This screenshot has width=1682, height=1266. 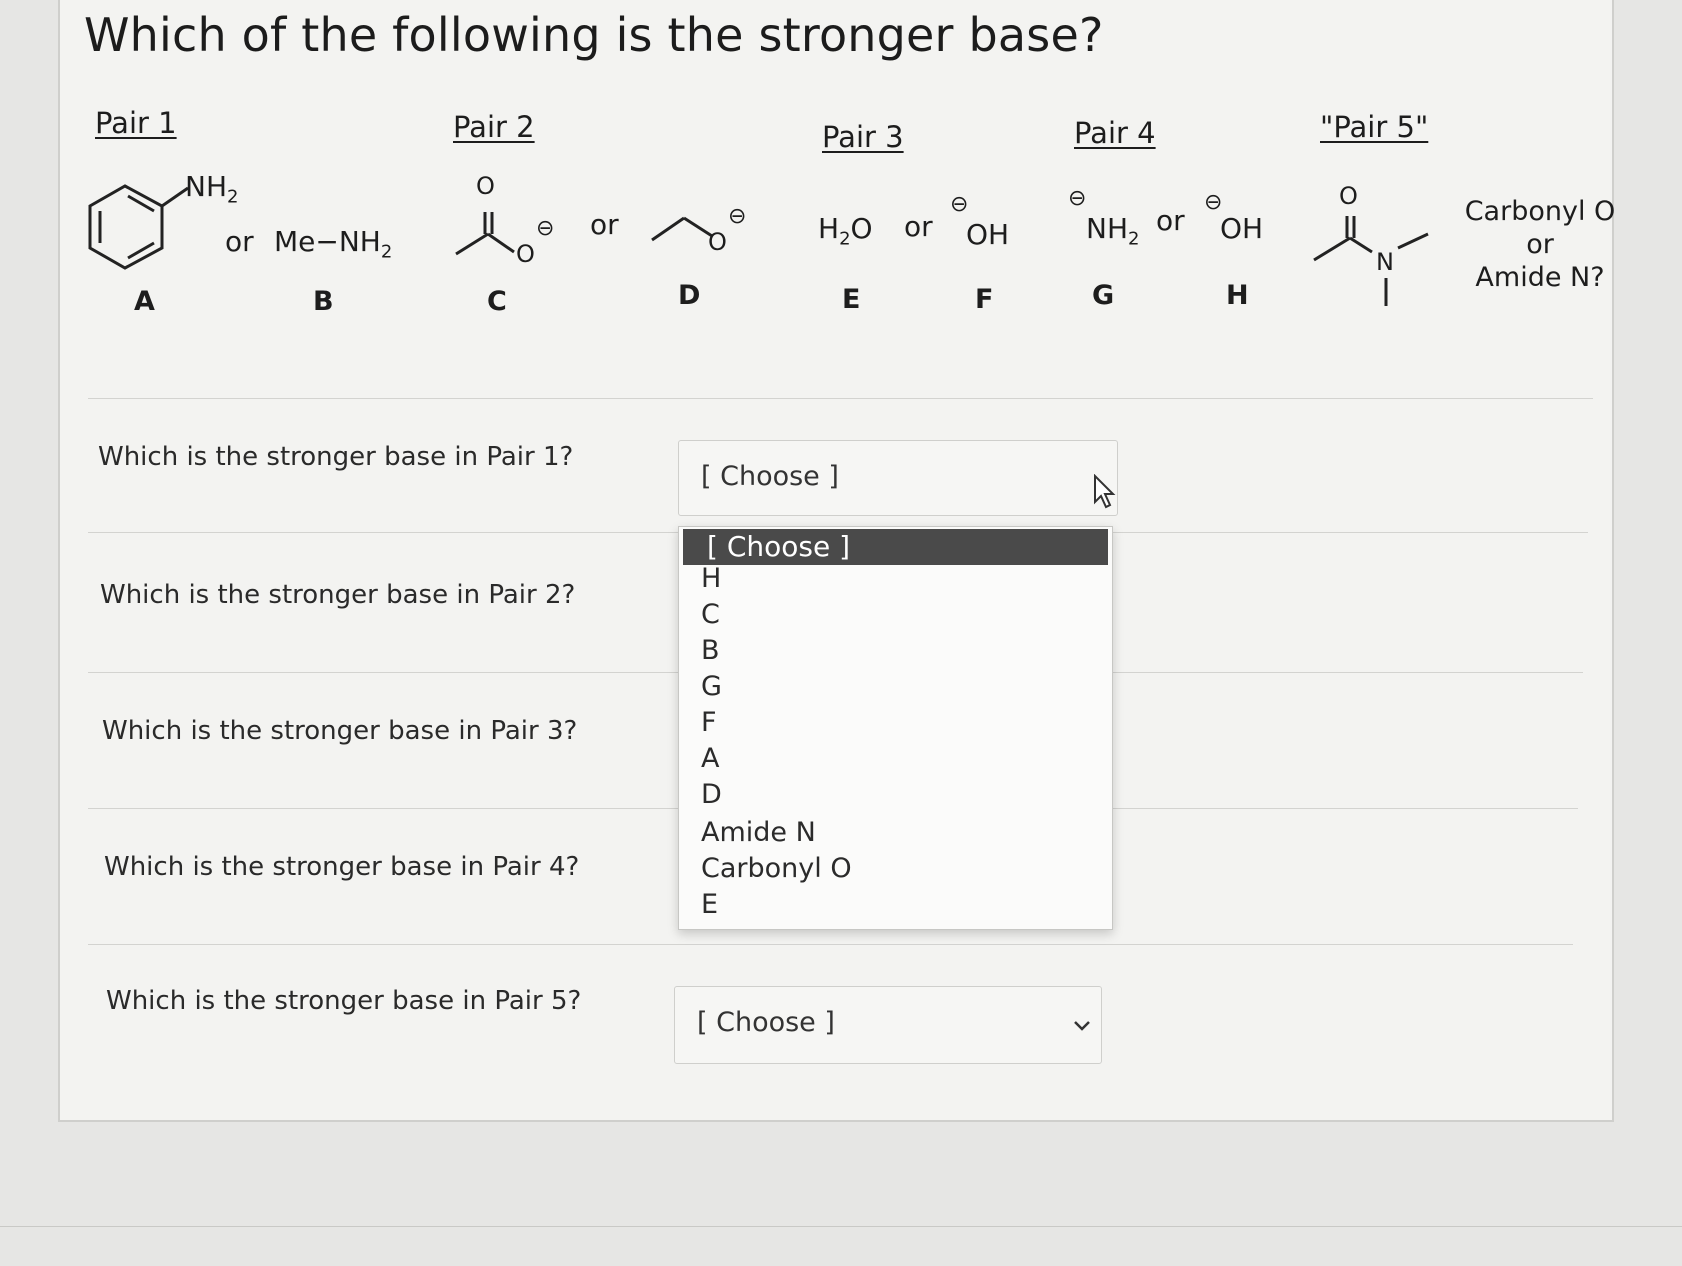 I want to click on label-f: F, so click(x=984, y=299).